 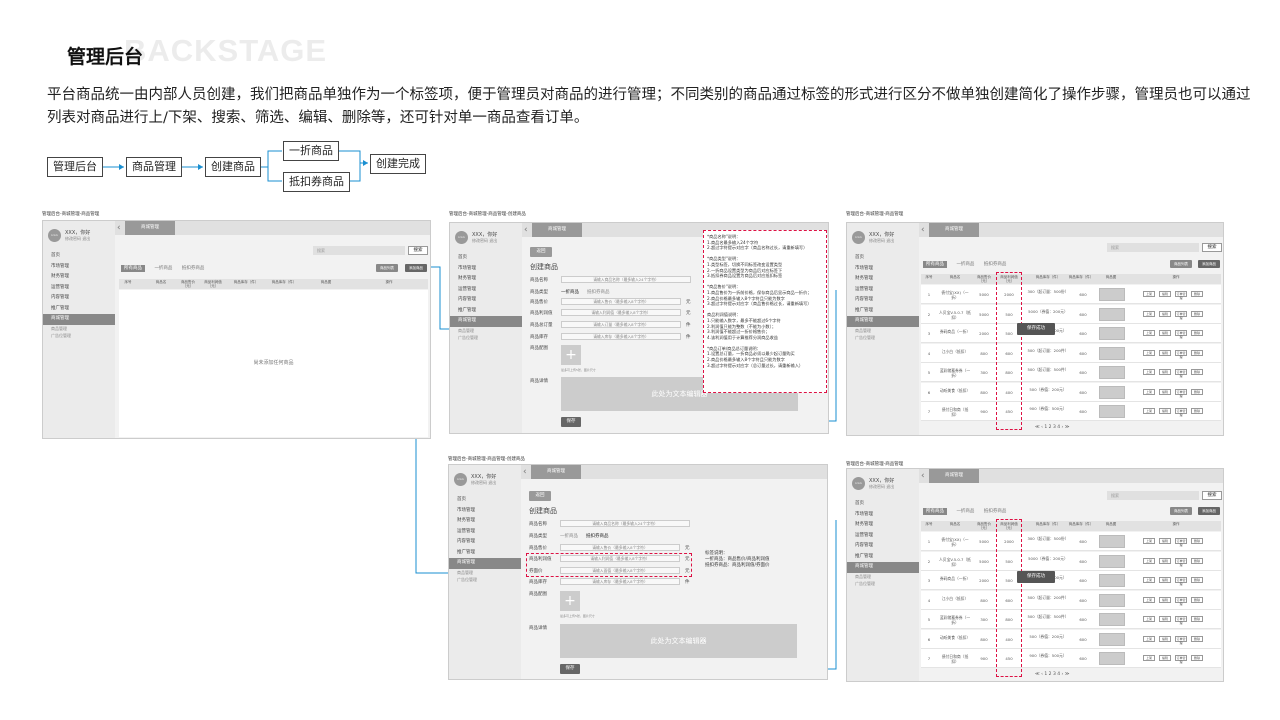 What do you see at coordinates (598, 292) in the screenshot?
I see `type-coupon: 抵扣券商品` at bounding box center [598, 292].